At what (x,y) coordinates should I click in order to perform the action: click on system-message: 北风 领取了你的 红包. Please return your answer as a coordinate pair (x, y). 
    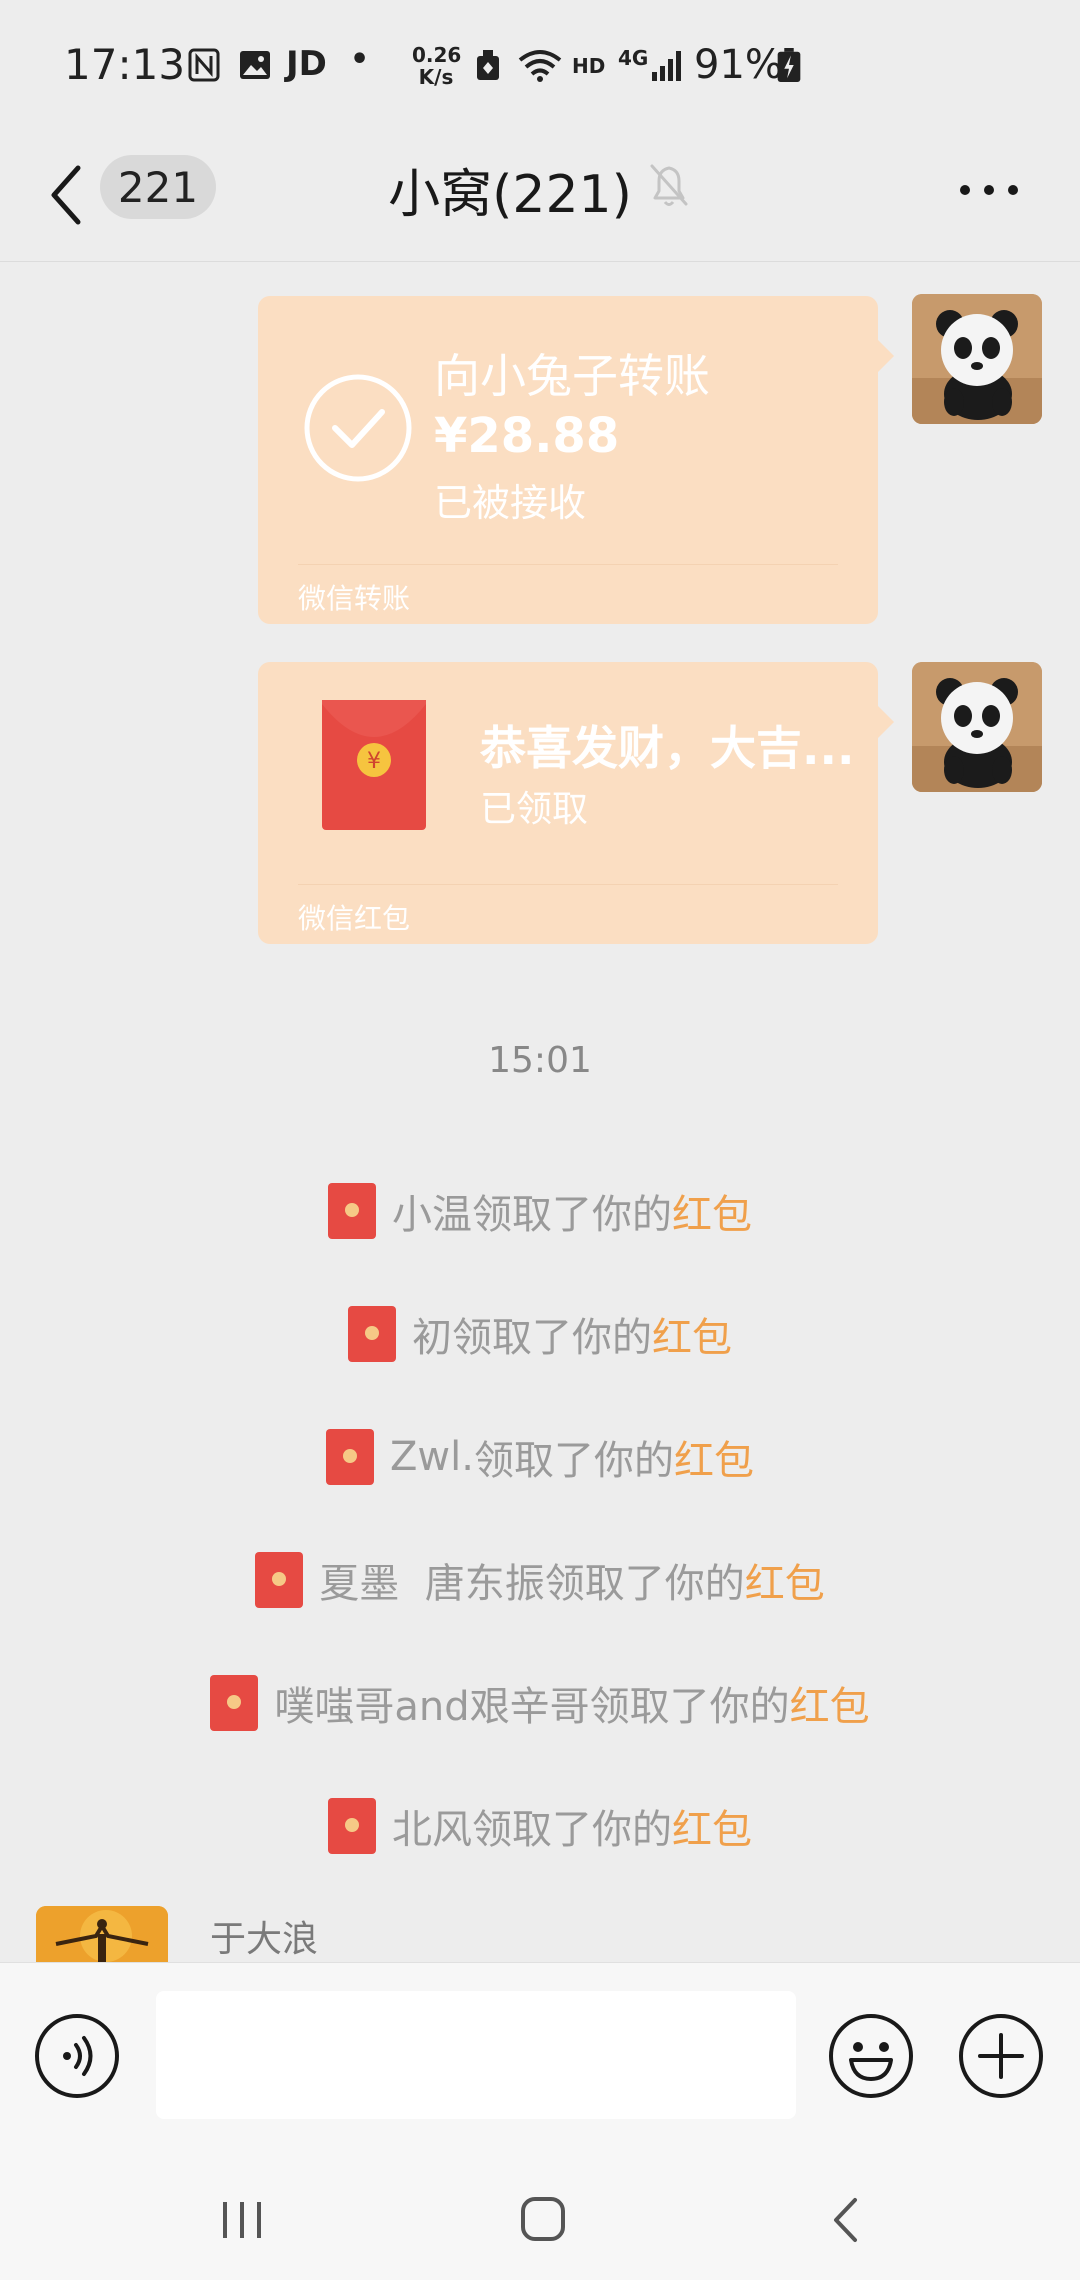
    Looking at the image, I should click on (540, 1826).